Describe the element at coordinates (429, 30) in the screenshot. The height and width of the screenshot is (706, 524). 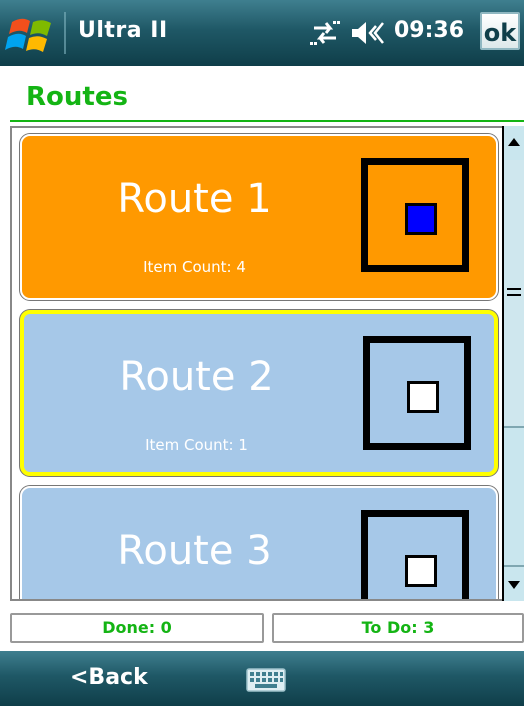
I see `clock: 09:36` at that location.